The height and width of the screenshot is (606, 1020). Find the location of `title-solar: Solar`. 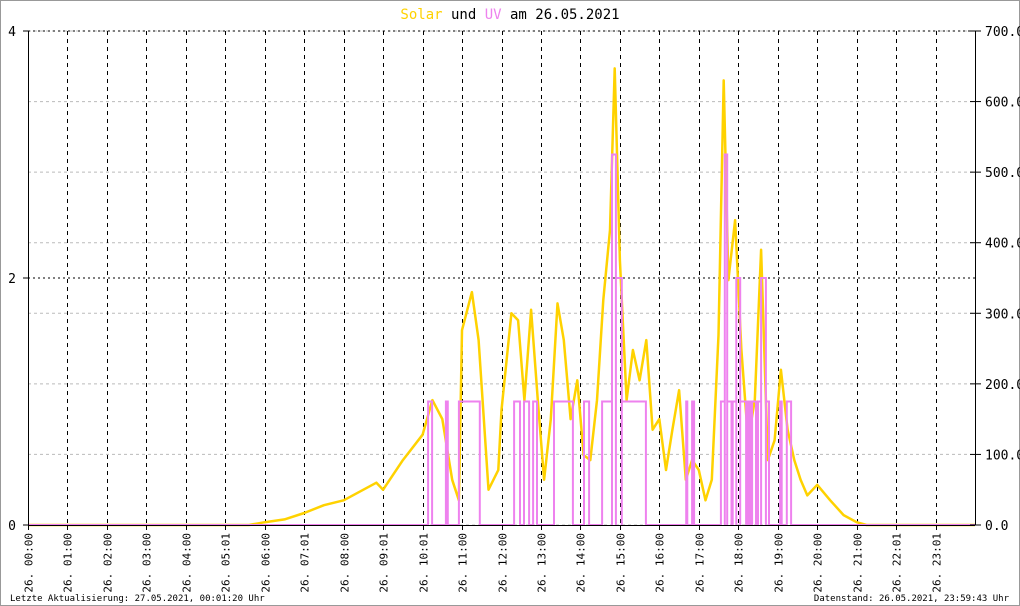

title-solar: Solar is located at coordinates (421, 15).